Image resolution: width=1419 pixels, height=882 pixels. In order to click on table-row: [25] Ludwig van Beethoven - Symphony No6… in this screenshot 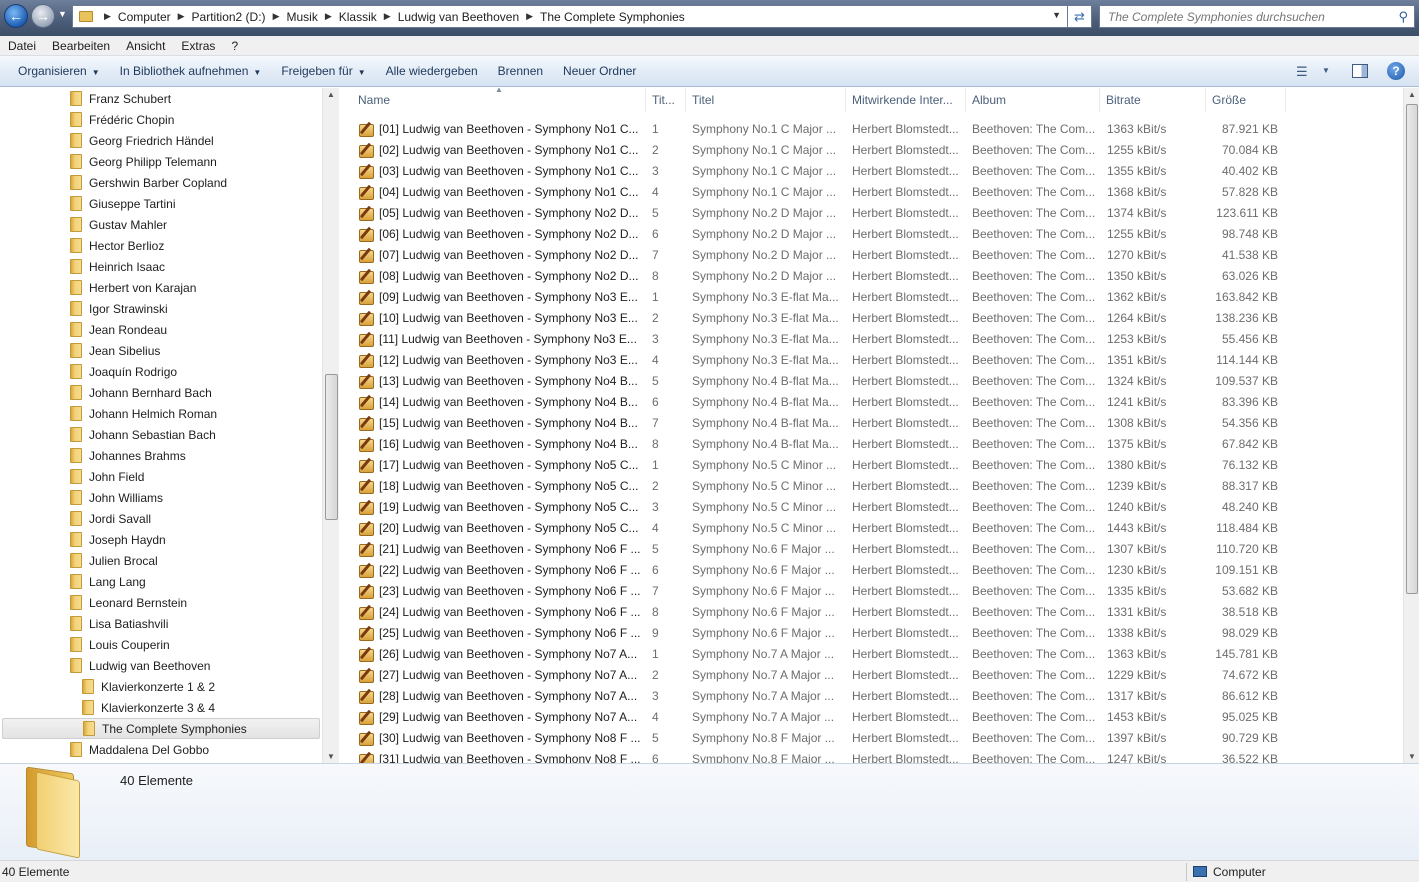, I will do `click(871, 632)`.